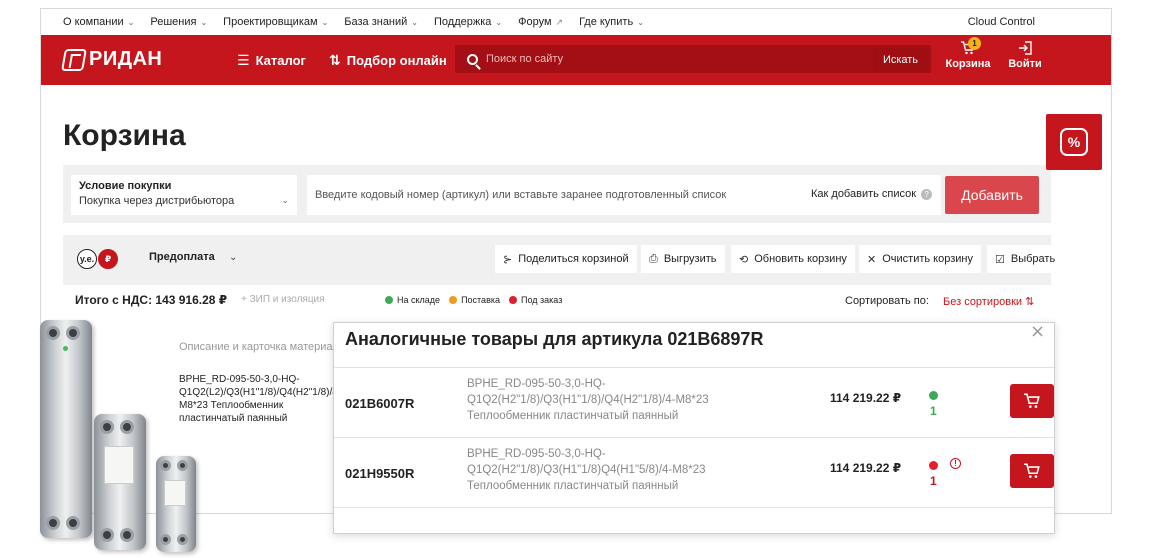 This screenshot has height=558, width=1150. I want to click on currency-rub-toggle: ₽, so click(108, 259).